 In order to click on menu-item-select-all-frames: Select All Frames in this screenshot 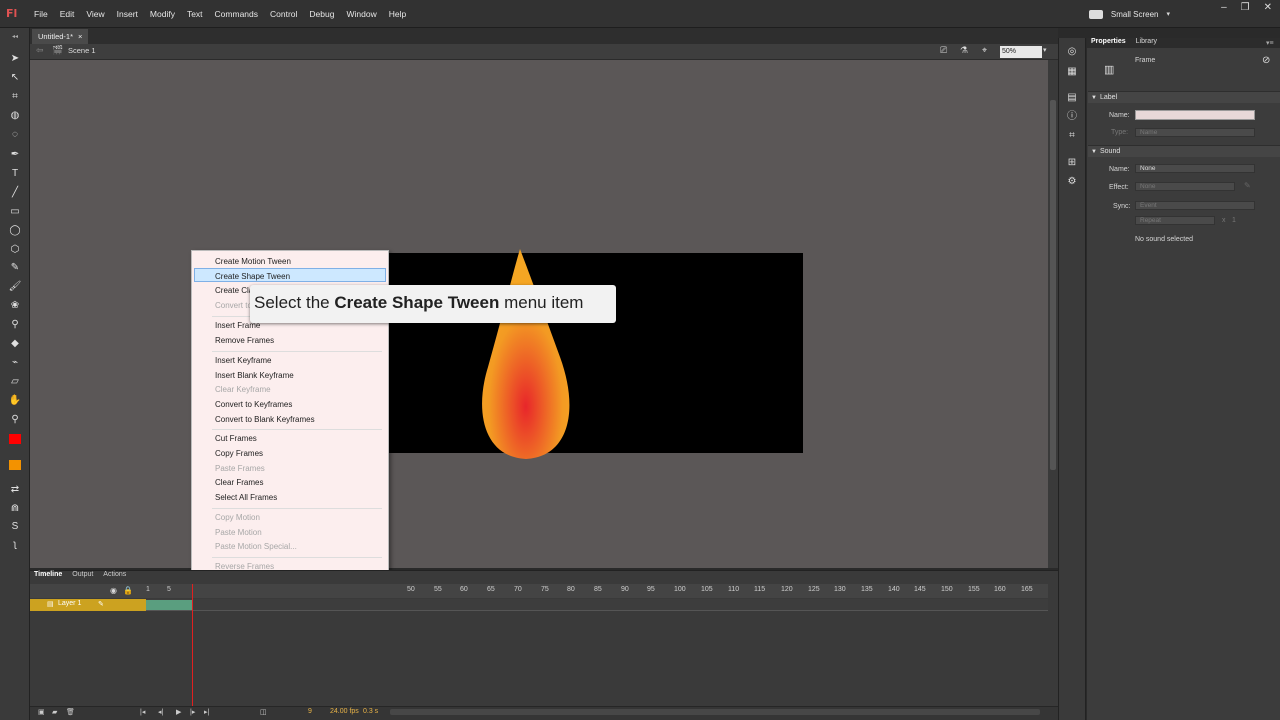, I will do `click(246, 497)`.